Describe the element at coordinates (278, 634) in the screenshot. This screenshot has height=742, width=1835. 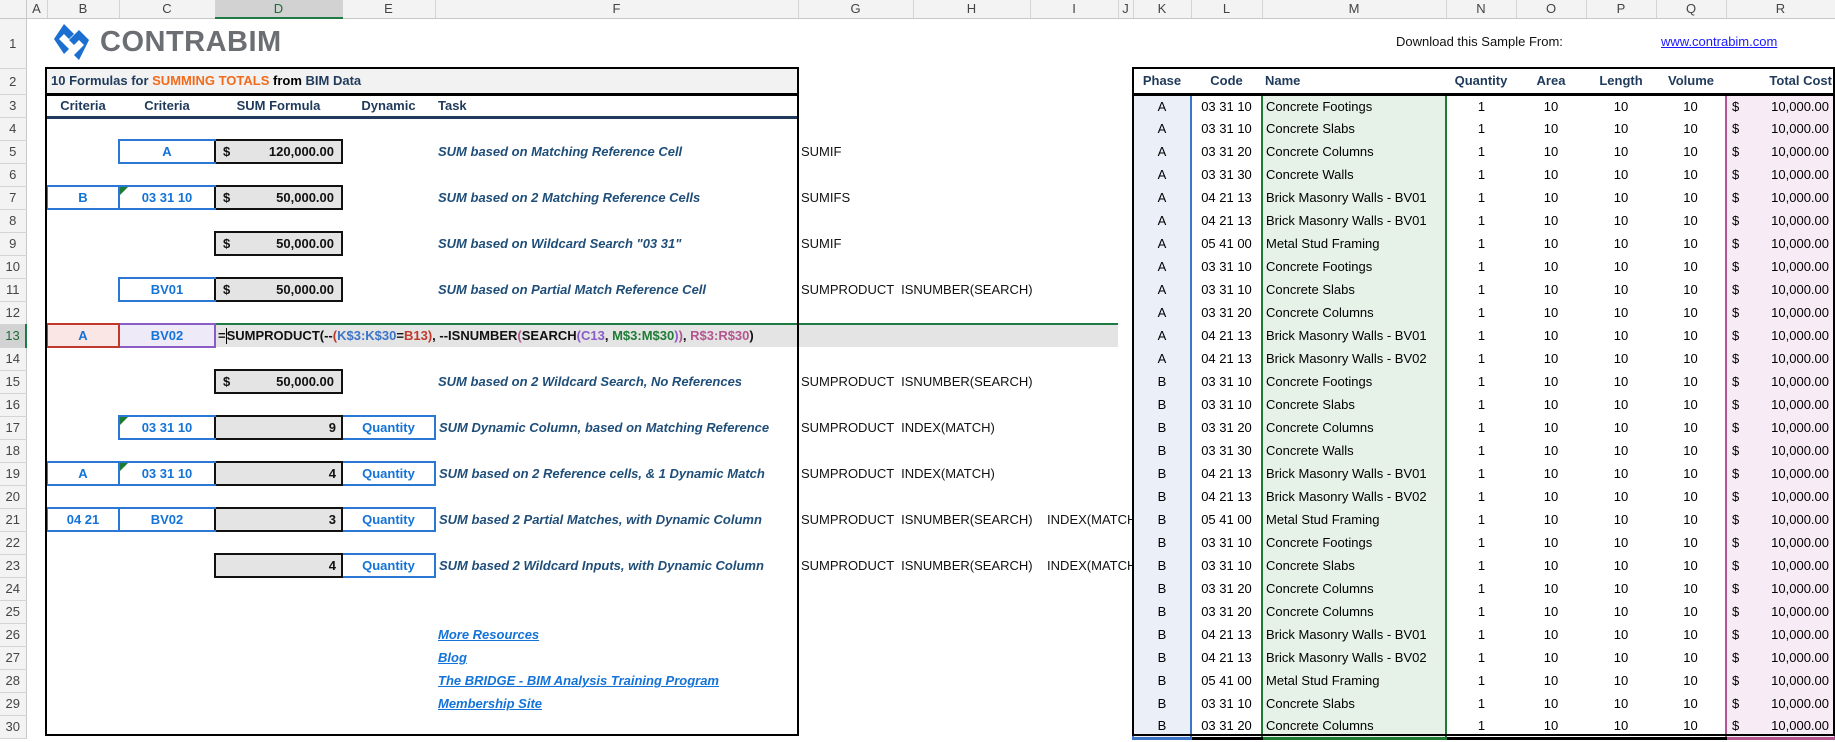
I see `cell-D26` at that location.